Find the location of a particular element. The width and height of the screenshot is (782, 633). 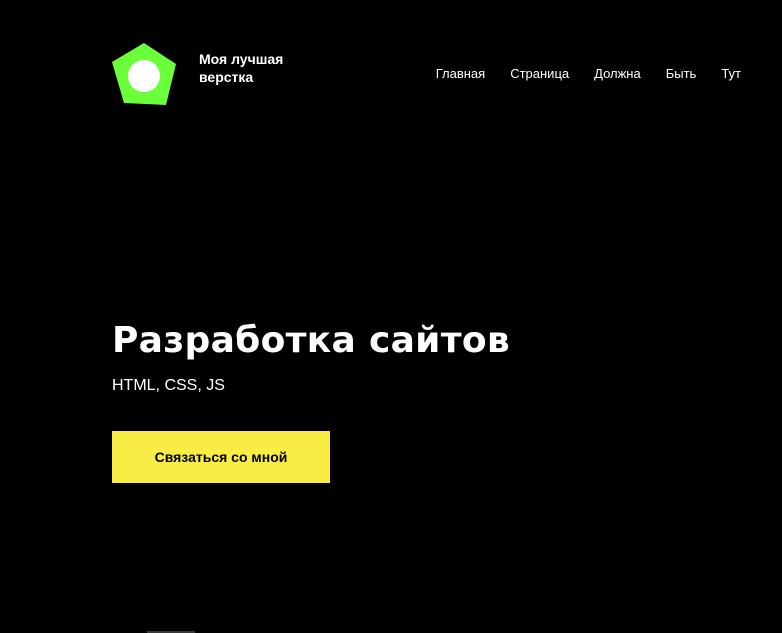

nav-item-main: Главная is located at coordinates (460, 74).